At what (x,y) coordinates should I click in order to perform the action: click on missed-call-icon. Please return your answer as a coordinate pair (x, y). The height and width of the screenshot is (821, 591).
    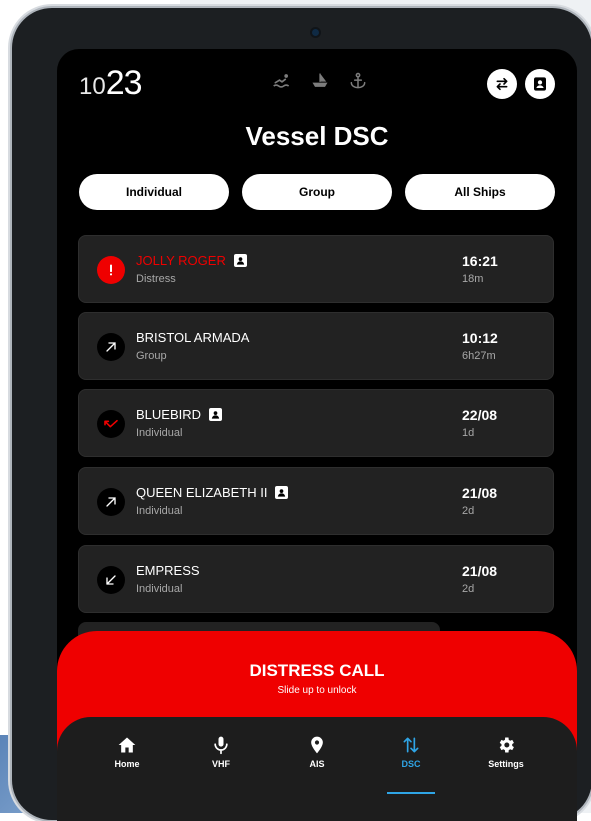
    Looking at the image, I should click on (111, 424).